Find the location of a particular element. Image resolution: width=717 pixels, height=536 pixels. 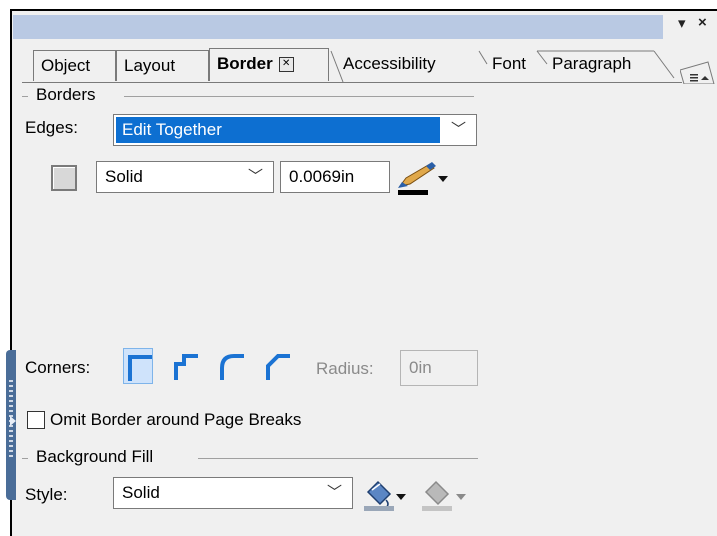

omit-border-checkbox is located at coordinates (36, 420).